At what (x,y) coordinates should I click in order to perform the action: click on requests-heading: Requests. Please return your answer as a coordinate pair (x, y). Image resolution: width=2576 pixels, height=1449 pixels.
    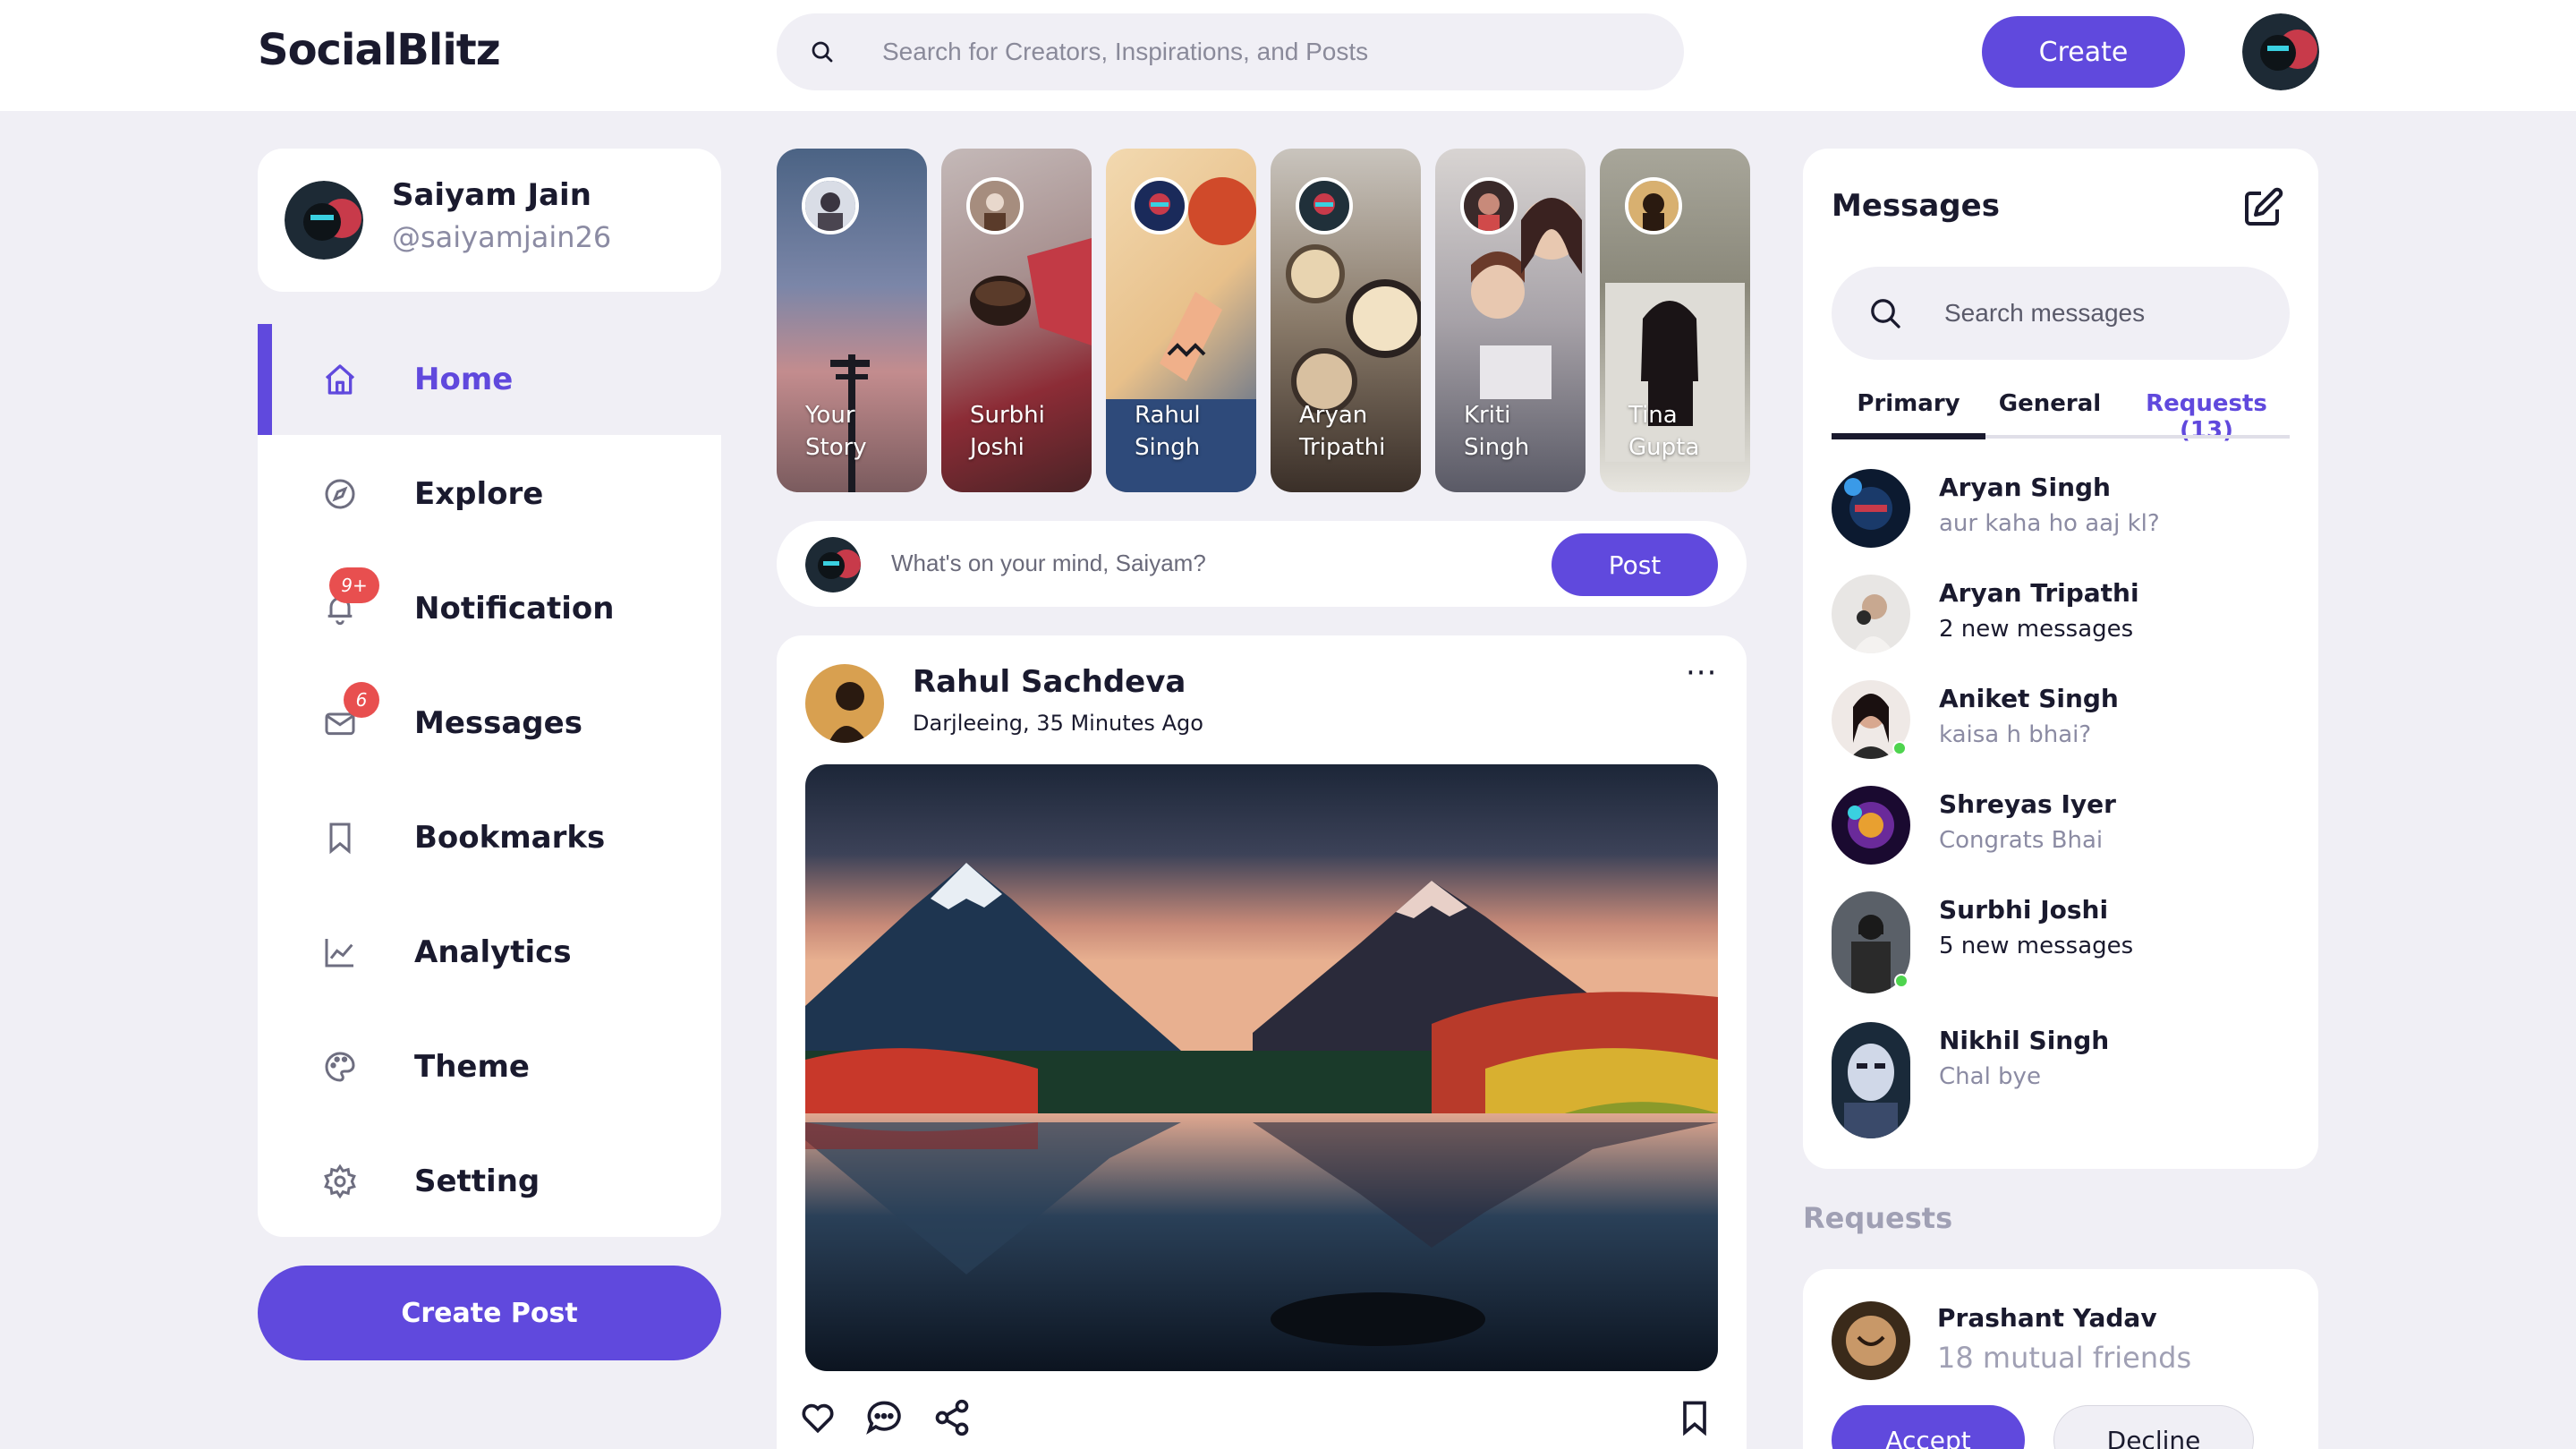
    Looking at the image, I should click on (1878, 1218).